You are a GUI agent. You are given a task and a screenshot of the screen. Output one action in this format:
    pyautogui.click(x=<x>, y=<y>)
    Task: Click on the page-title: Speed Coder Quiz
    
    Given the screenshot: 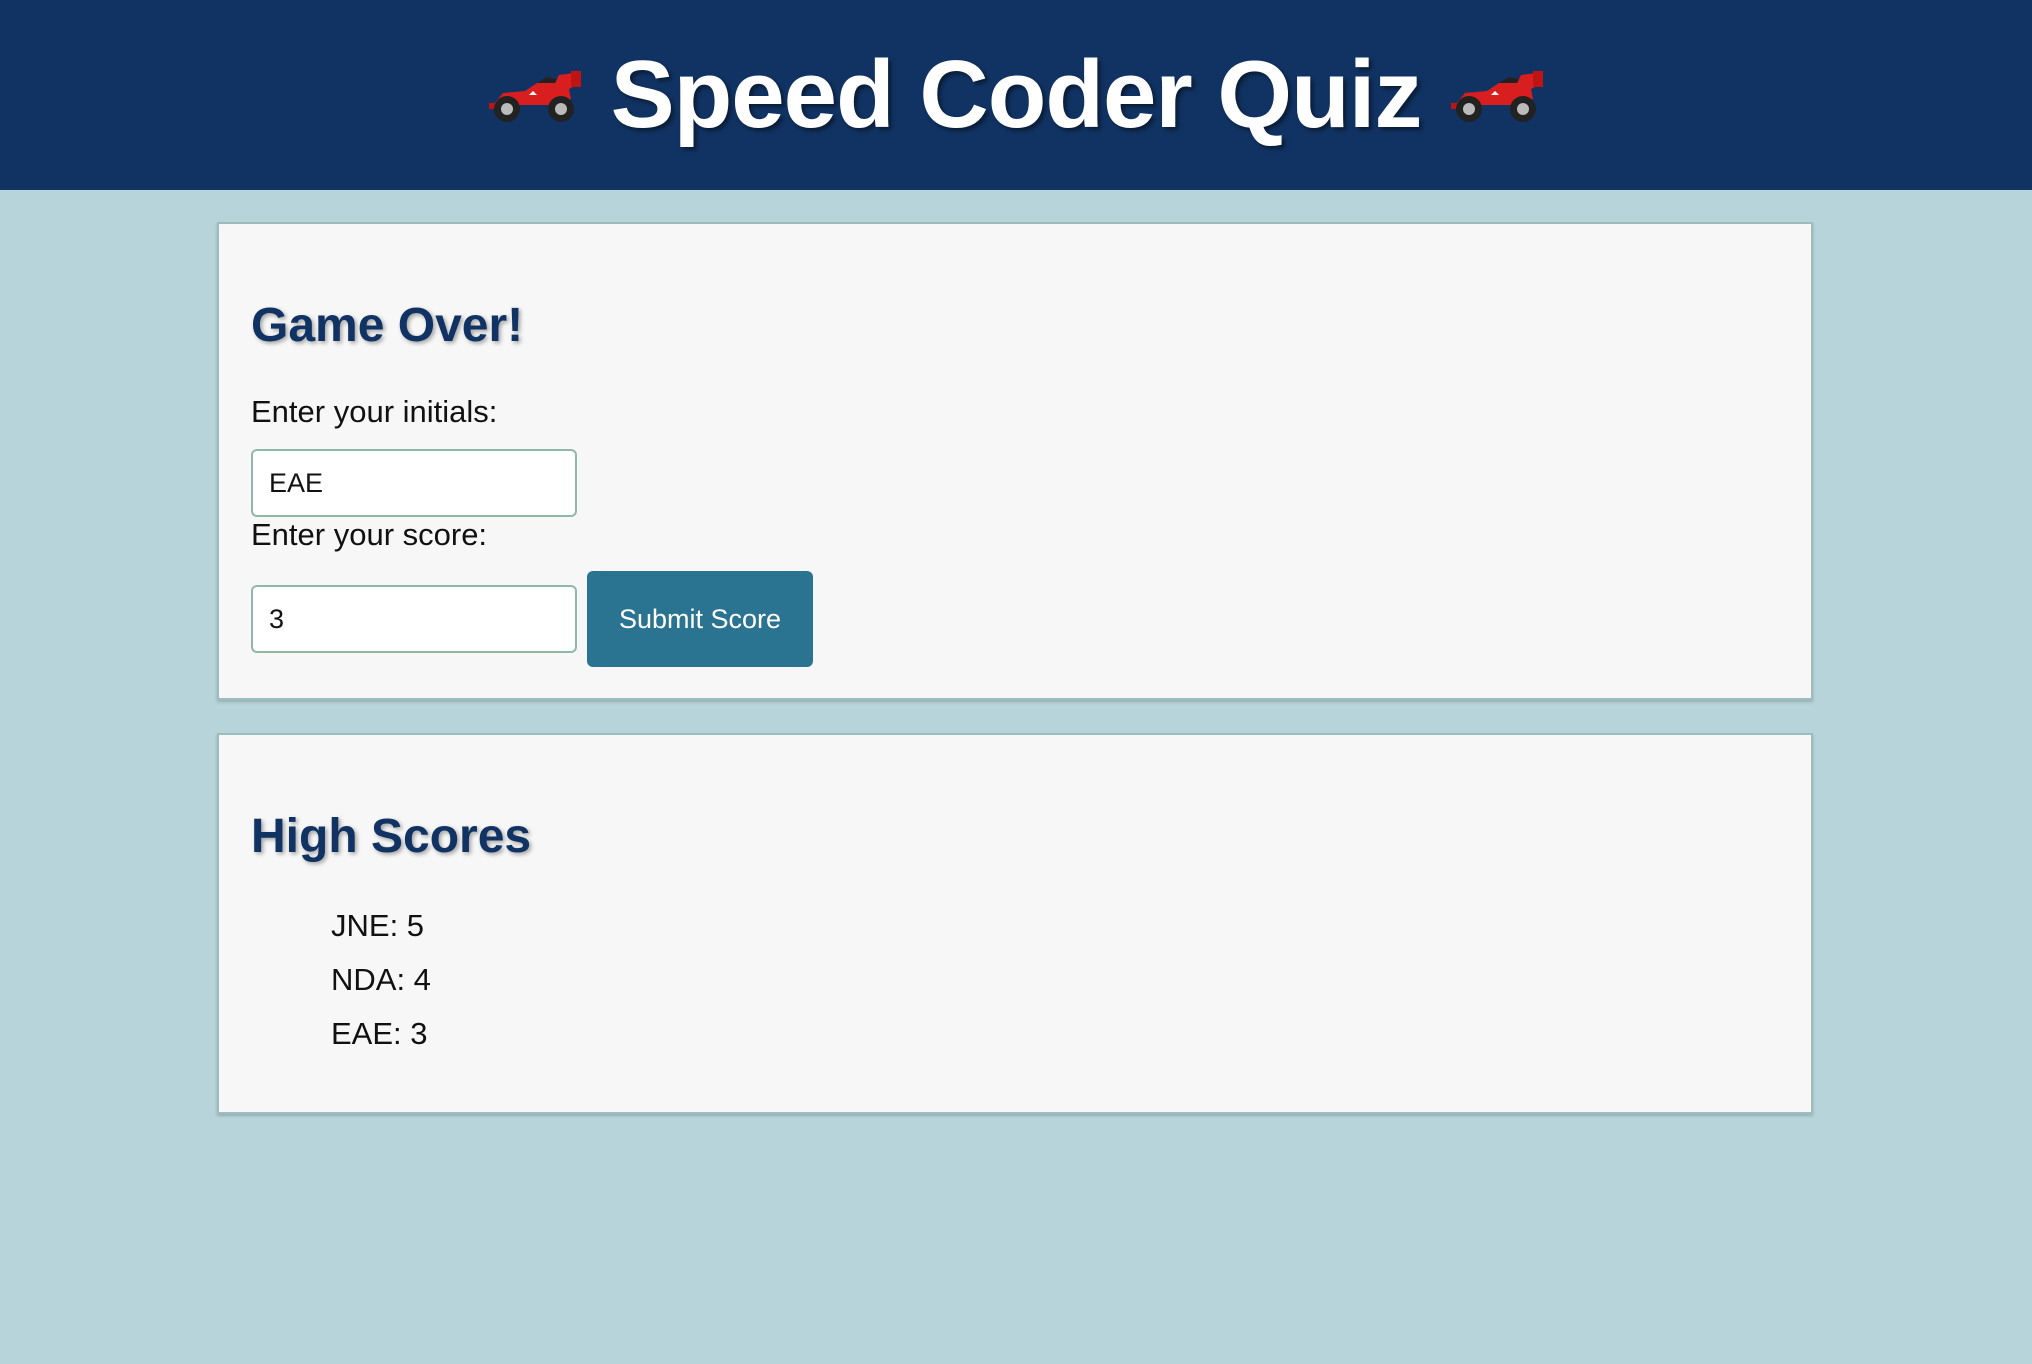 What is the action you would take?
    pyautogui.click(x=1016, y=94)
    